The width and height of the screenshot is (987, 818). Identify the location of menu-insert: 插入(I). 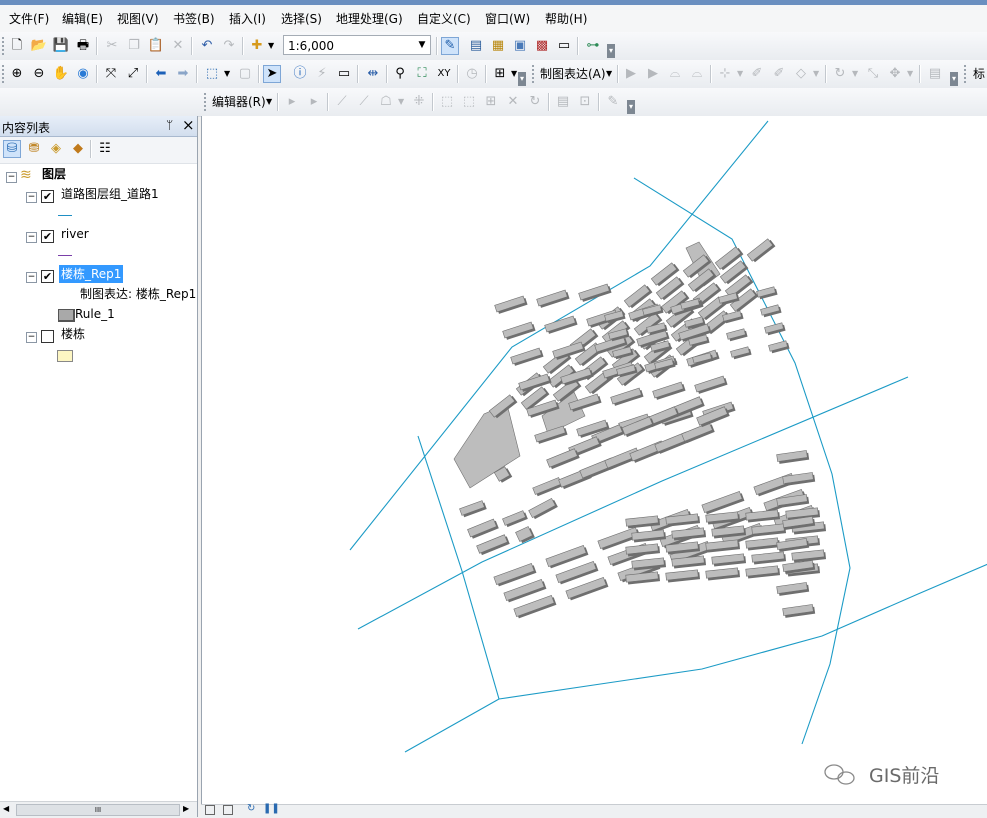
(247, 19).